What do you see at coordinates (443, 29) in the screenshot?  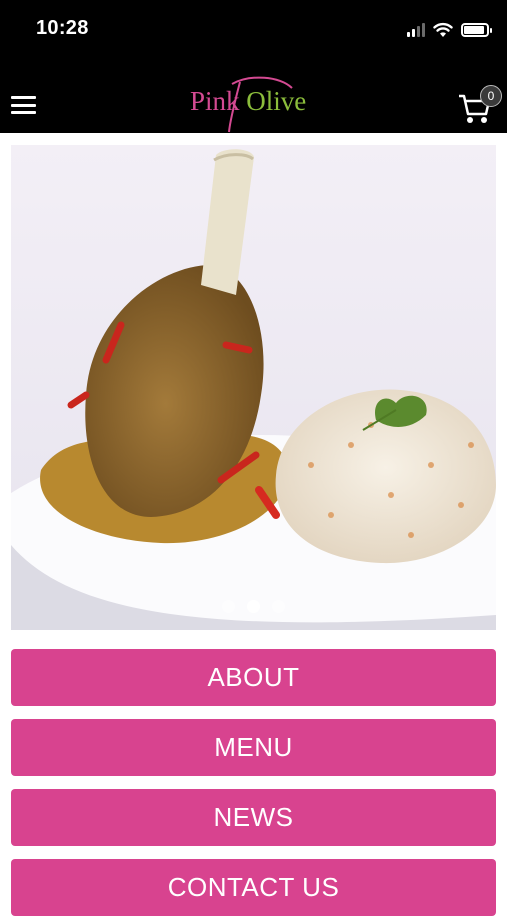 I see `wifi-icon` at bounding box center [443, 29].